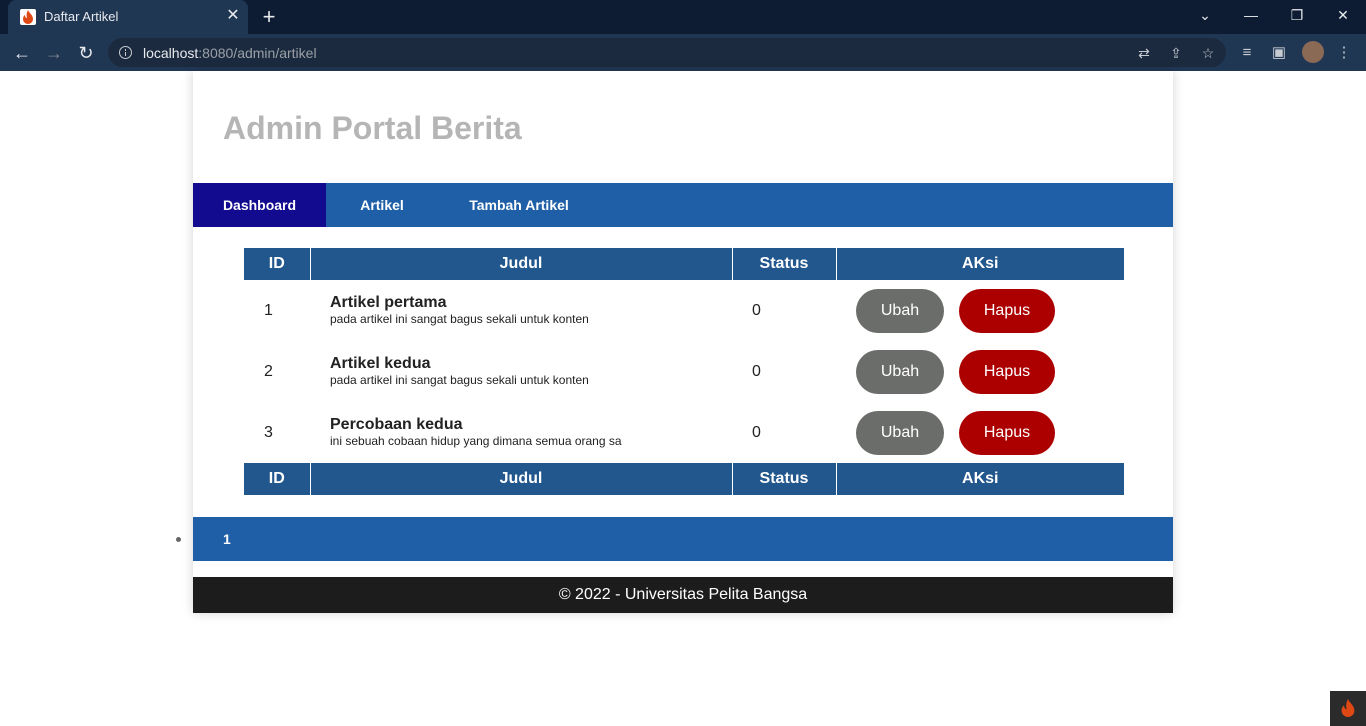  Describe the element at coordinates (277, 479) in the screenshot. I see `footer-header-id: ID` at that location.